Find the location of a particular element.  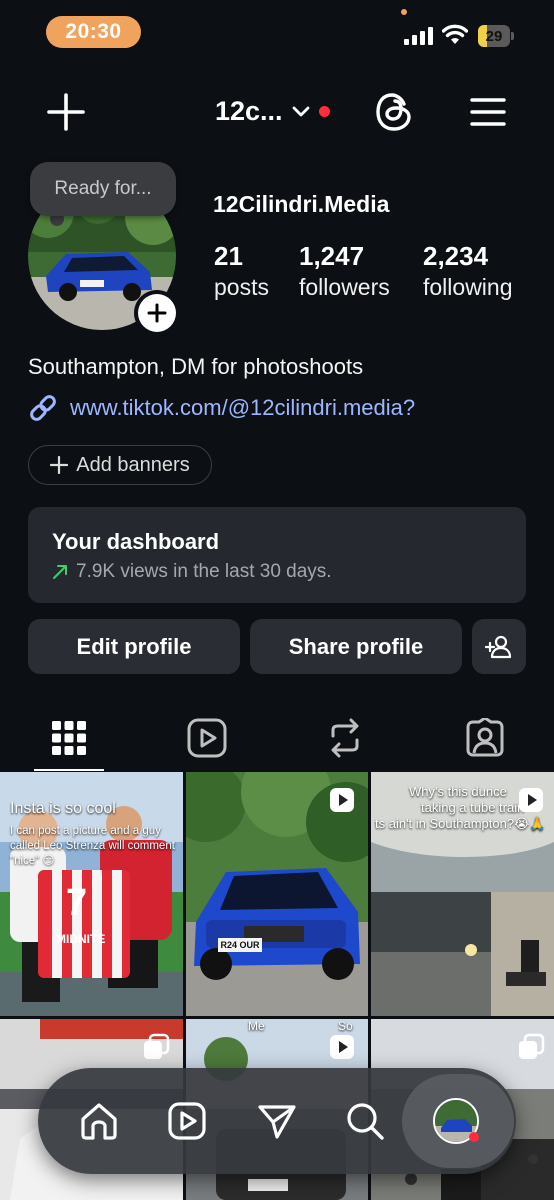

dashboard-title: Your dashboard is located at coordinates (136, 541).